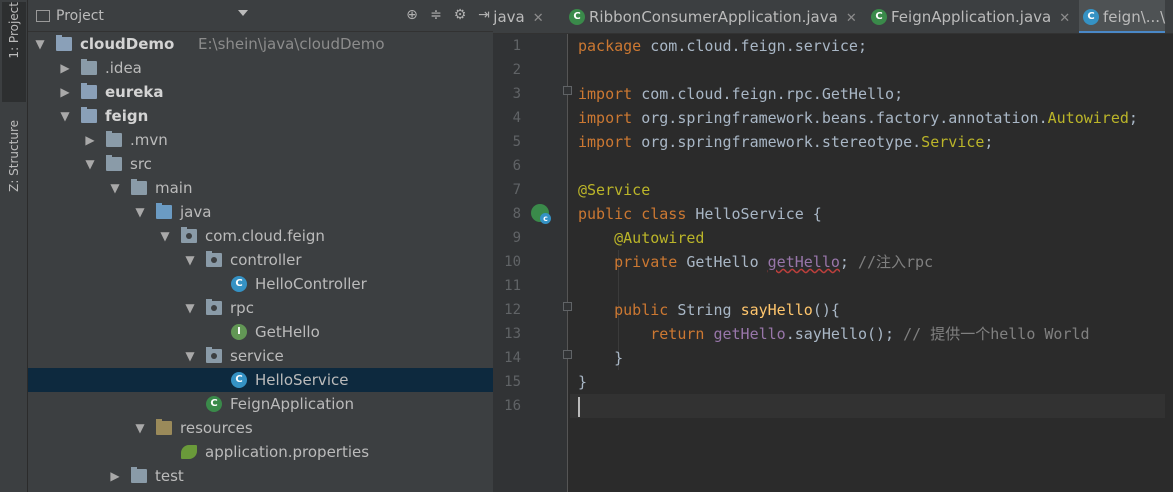 The image size is (1173, 492). What do you see at coordinates (260, 68) in the screenshot?
I see `tree-item: ▶ .idea` at bounding box center [260, 68].